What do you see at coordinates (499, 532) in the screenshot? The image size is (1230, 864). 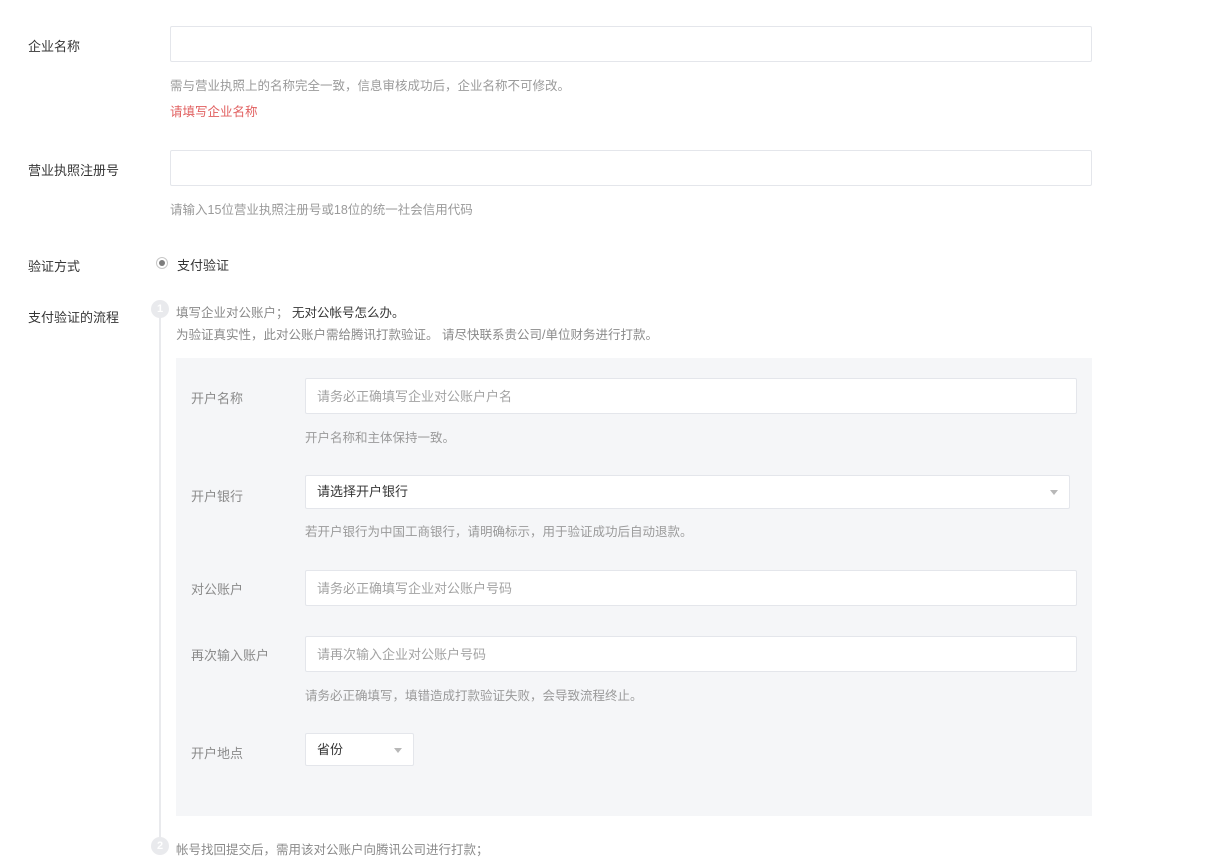 I see `bank-hint: 若开户银行为中国工商银行，请明确标示，用于验证成功后自动退款。` at bounding box center [499, 532].